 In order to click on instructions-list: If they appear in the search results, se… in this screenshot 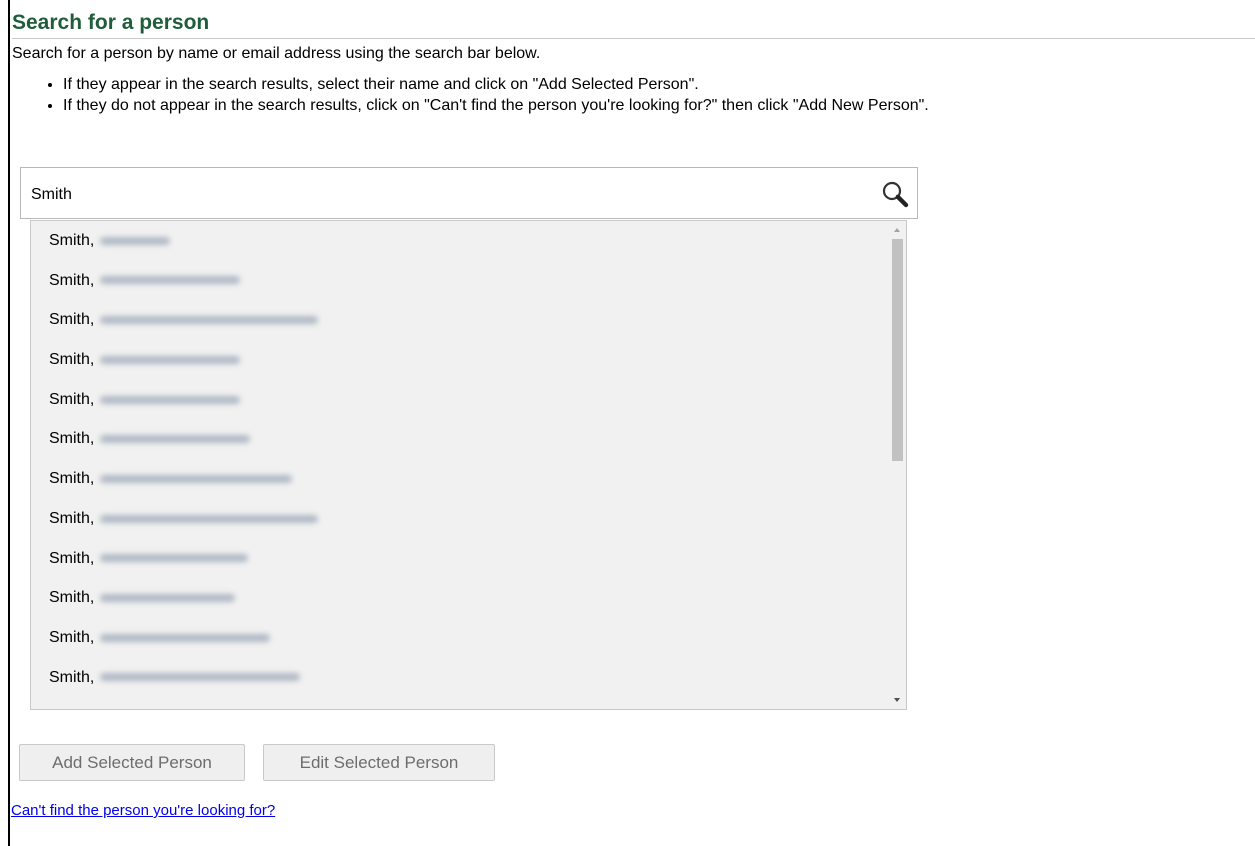, I will do `click(632, 95)`.